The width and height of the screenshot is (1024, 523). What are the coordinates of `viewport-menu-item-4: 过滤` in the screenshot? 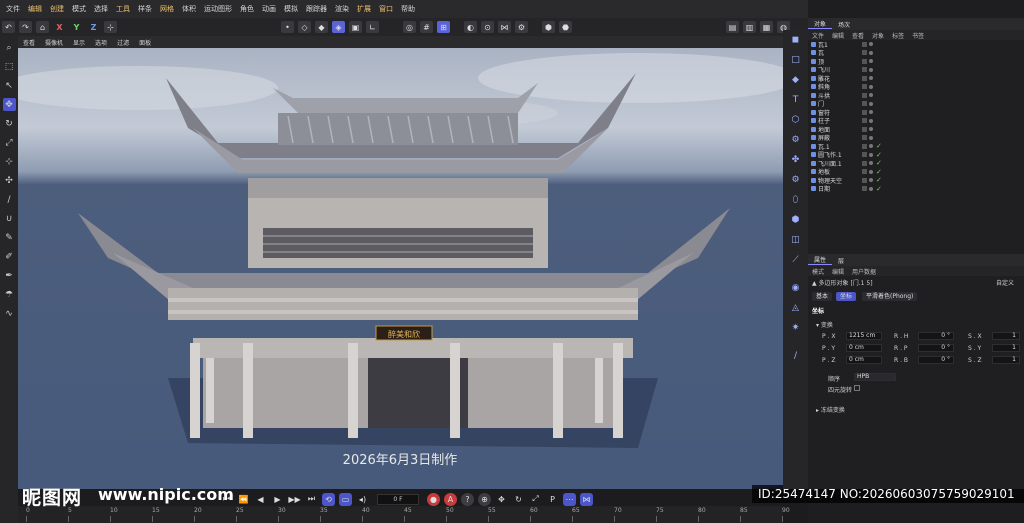 It's located at (123, 42).